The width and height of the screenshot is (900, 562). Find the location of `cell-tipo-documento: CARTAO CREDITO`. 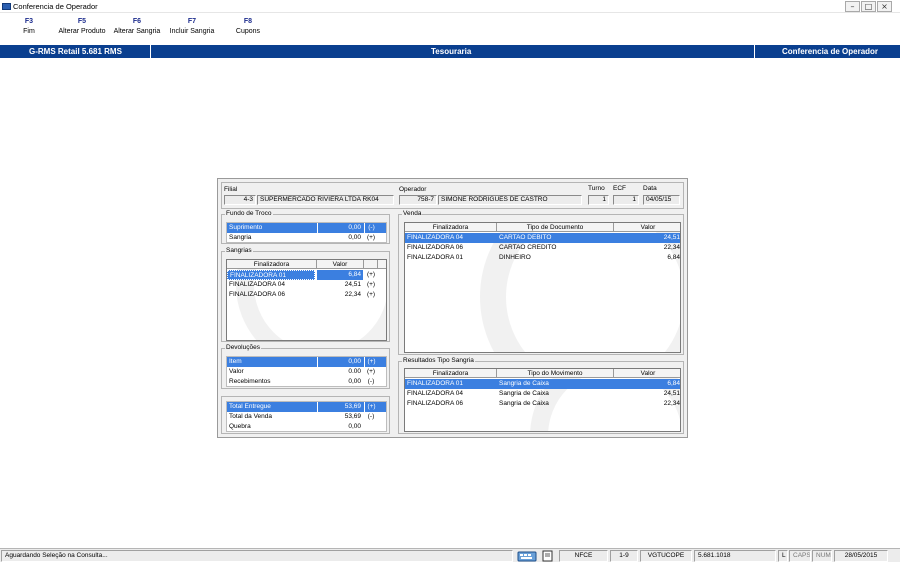

cell-tipo-documento: CARTAO CREDITO is located at coordinates (528, 247).